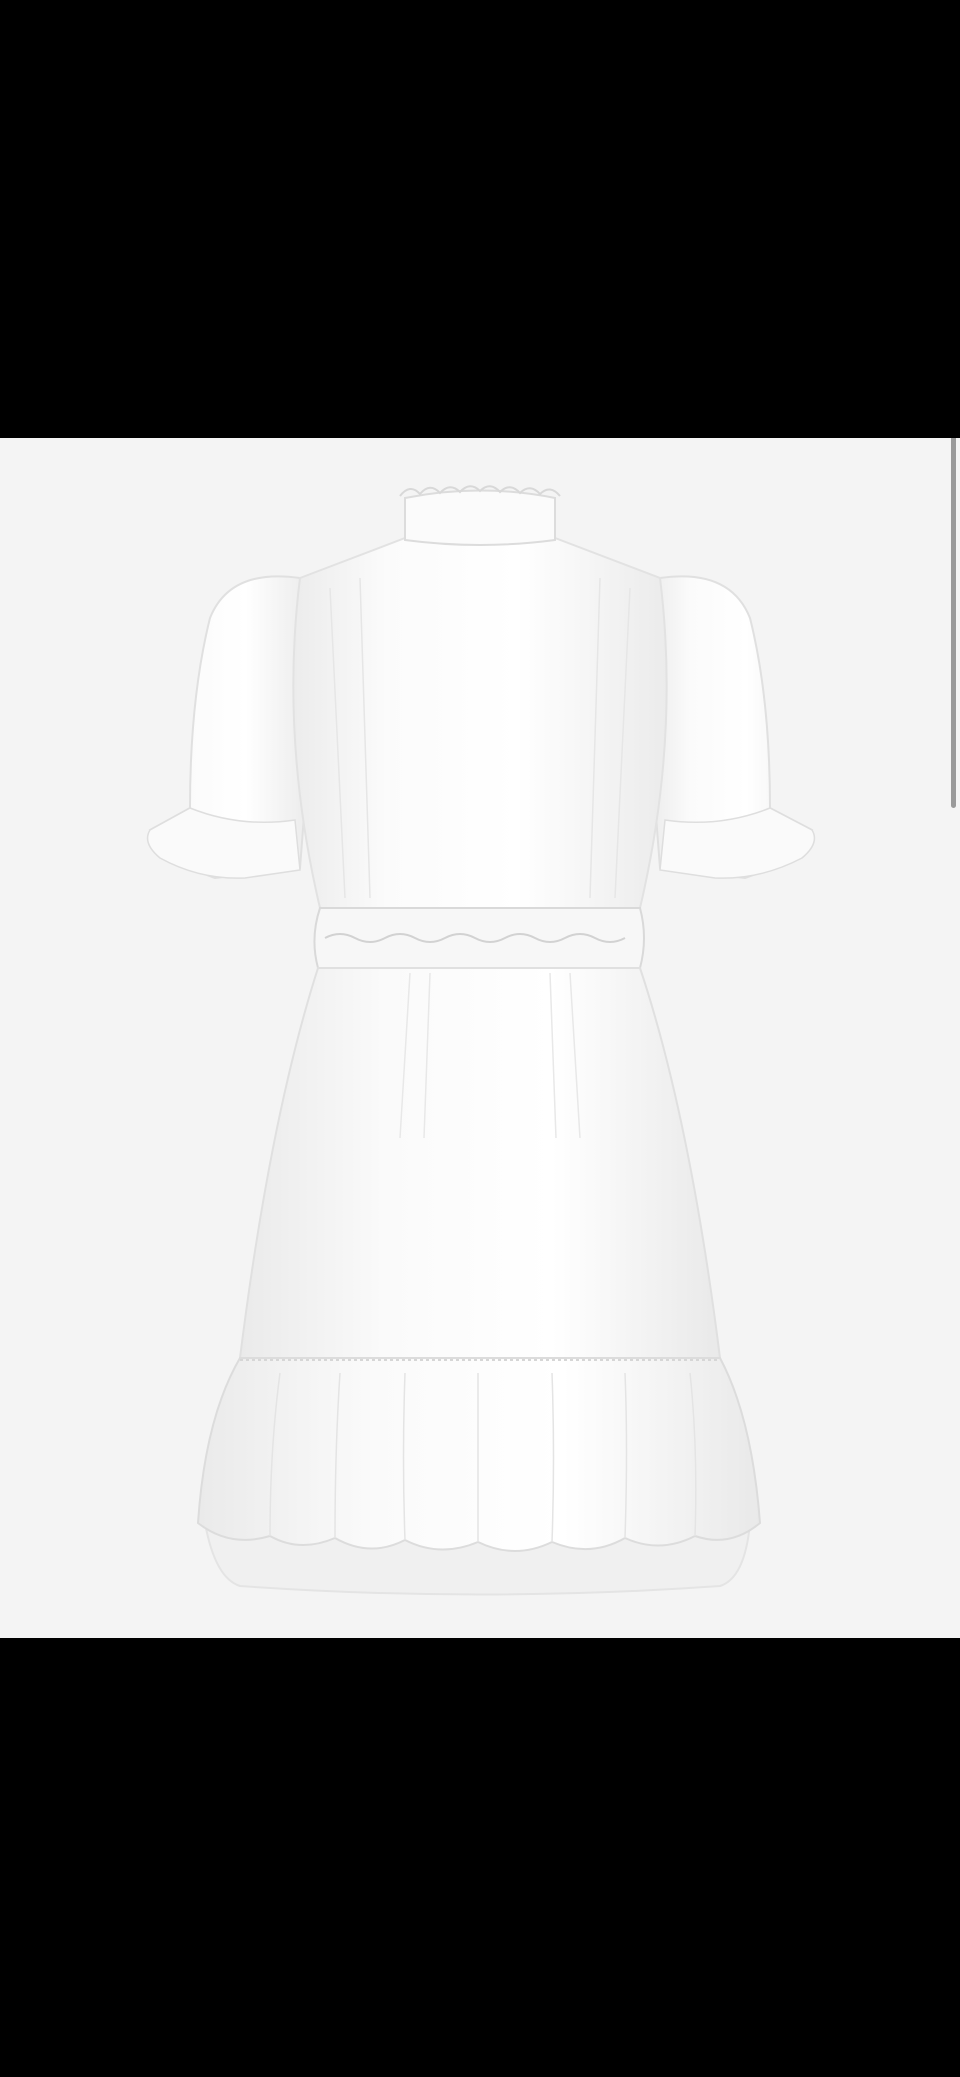 The width and height of the screenshot is (960, 2077). I want to click on hem-ruffle, so click(479, 1454).